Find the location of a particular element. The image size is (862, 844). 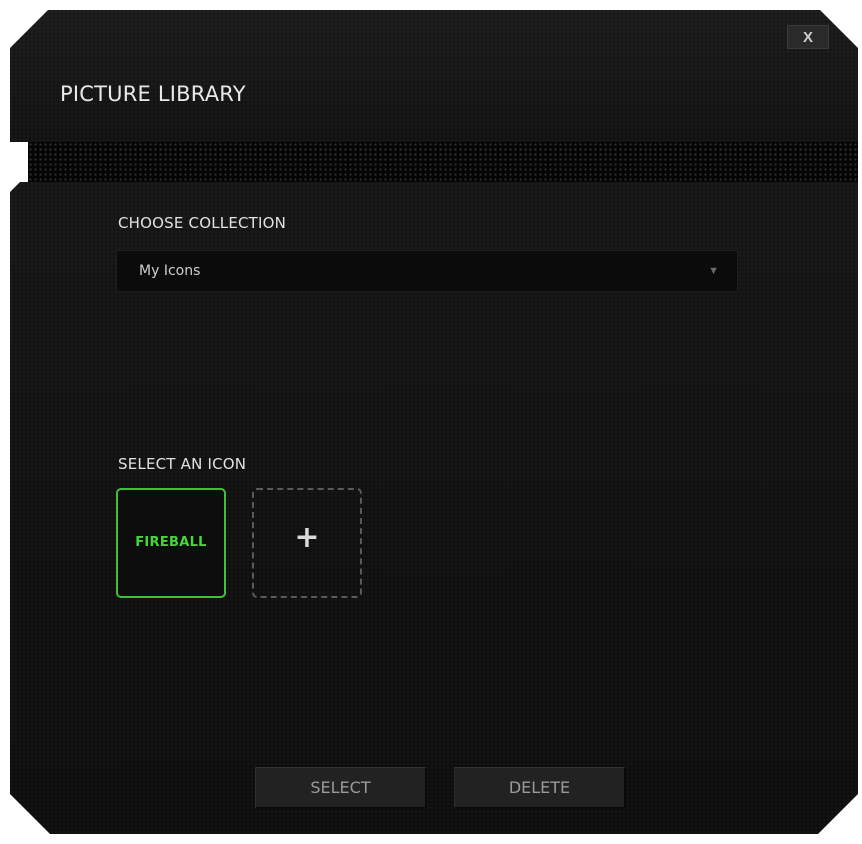

select-button: SELECT is located at coordinates (341, 788).